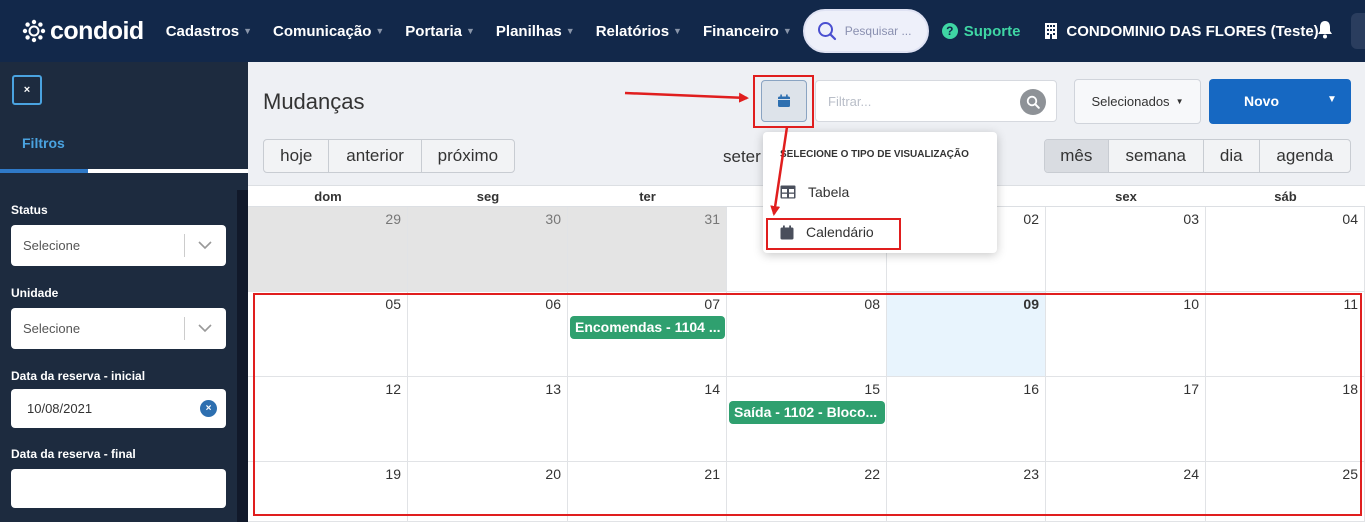 The width and height of the screenshot is (1365, 522). I want to click on arrow-to-calendar-option, so click(779, 171).